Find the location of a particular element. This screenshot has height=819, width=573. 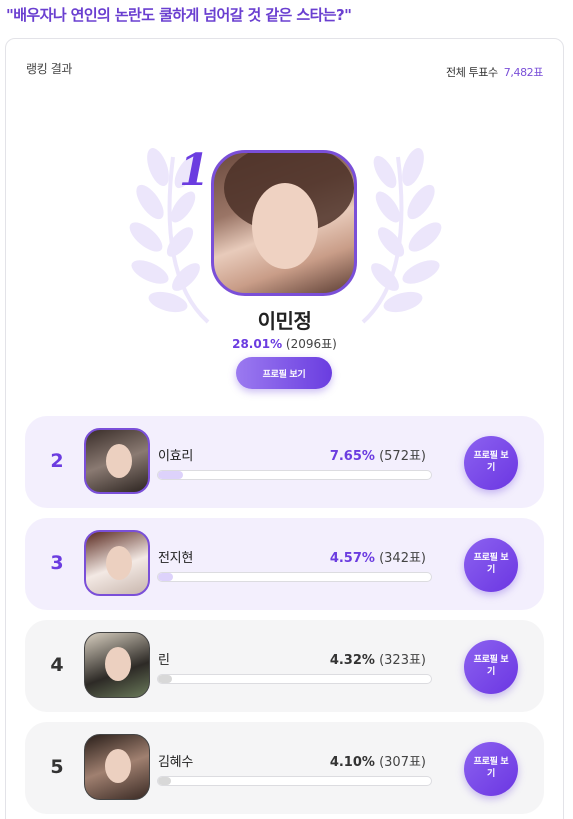

ranking-row: 3 전지현 4.57% (342표) 프로필 보기 is located at coordinates (284, 564).